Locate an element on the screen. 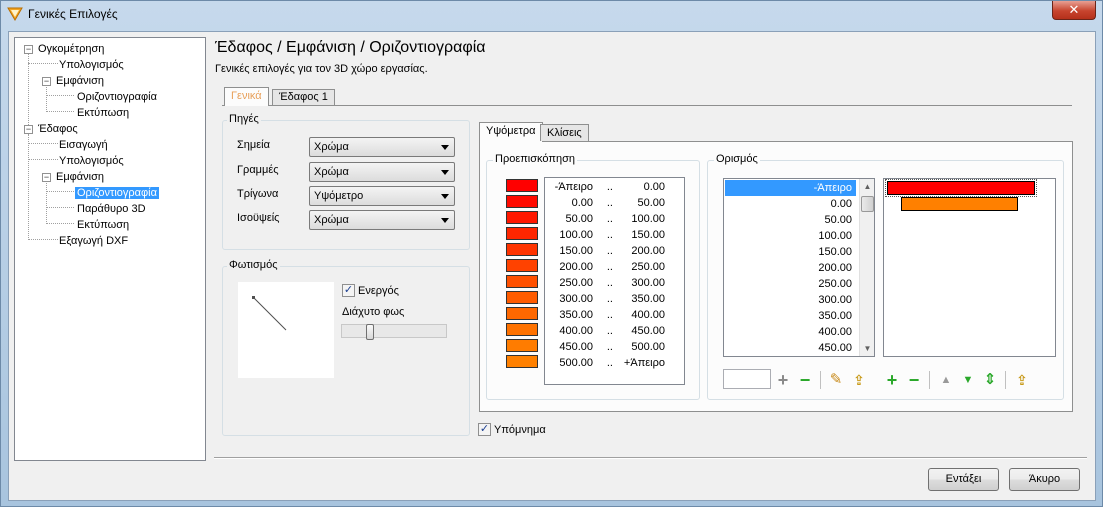  definition-value-row: 150.00 is located at coordinates (790, 252).